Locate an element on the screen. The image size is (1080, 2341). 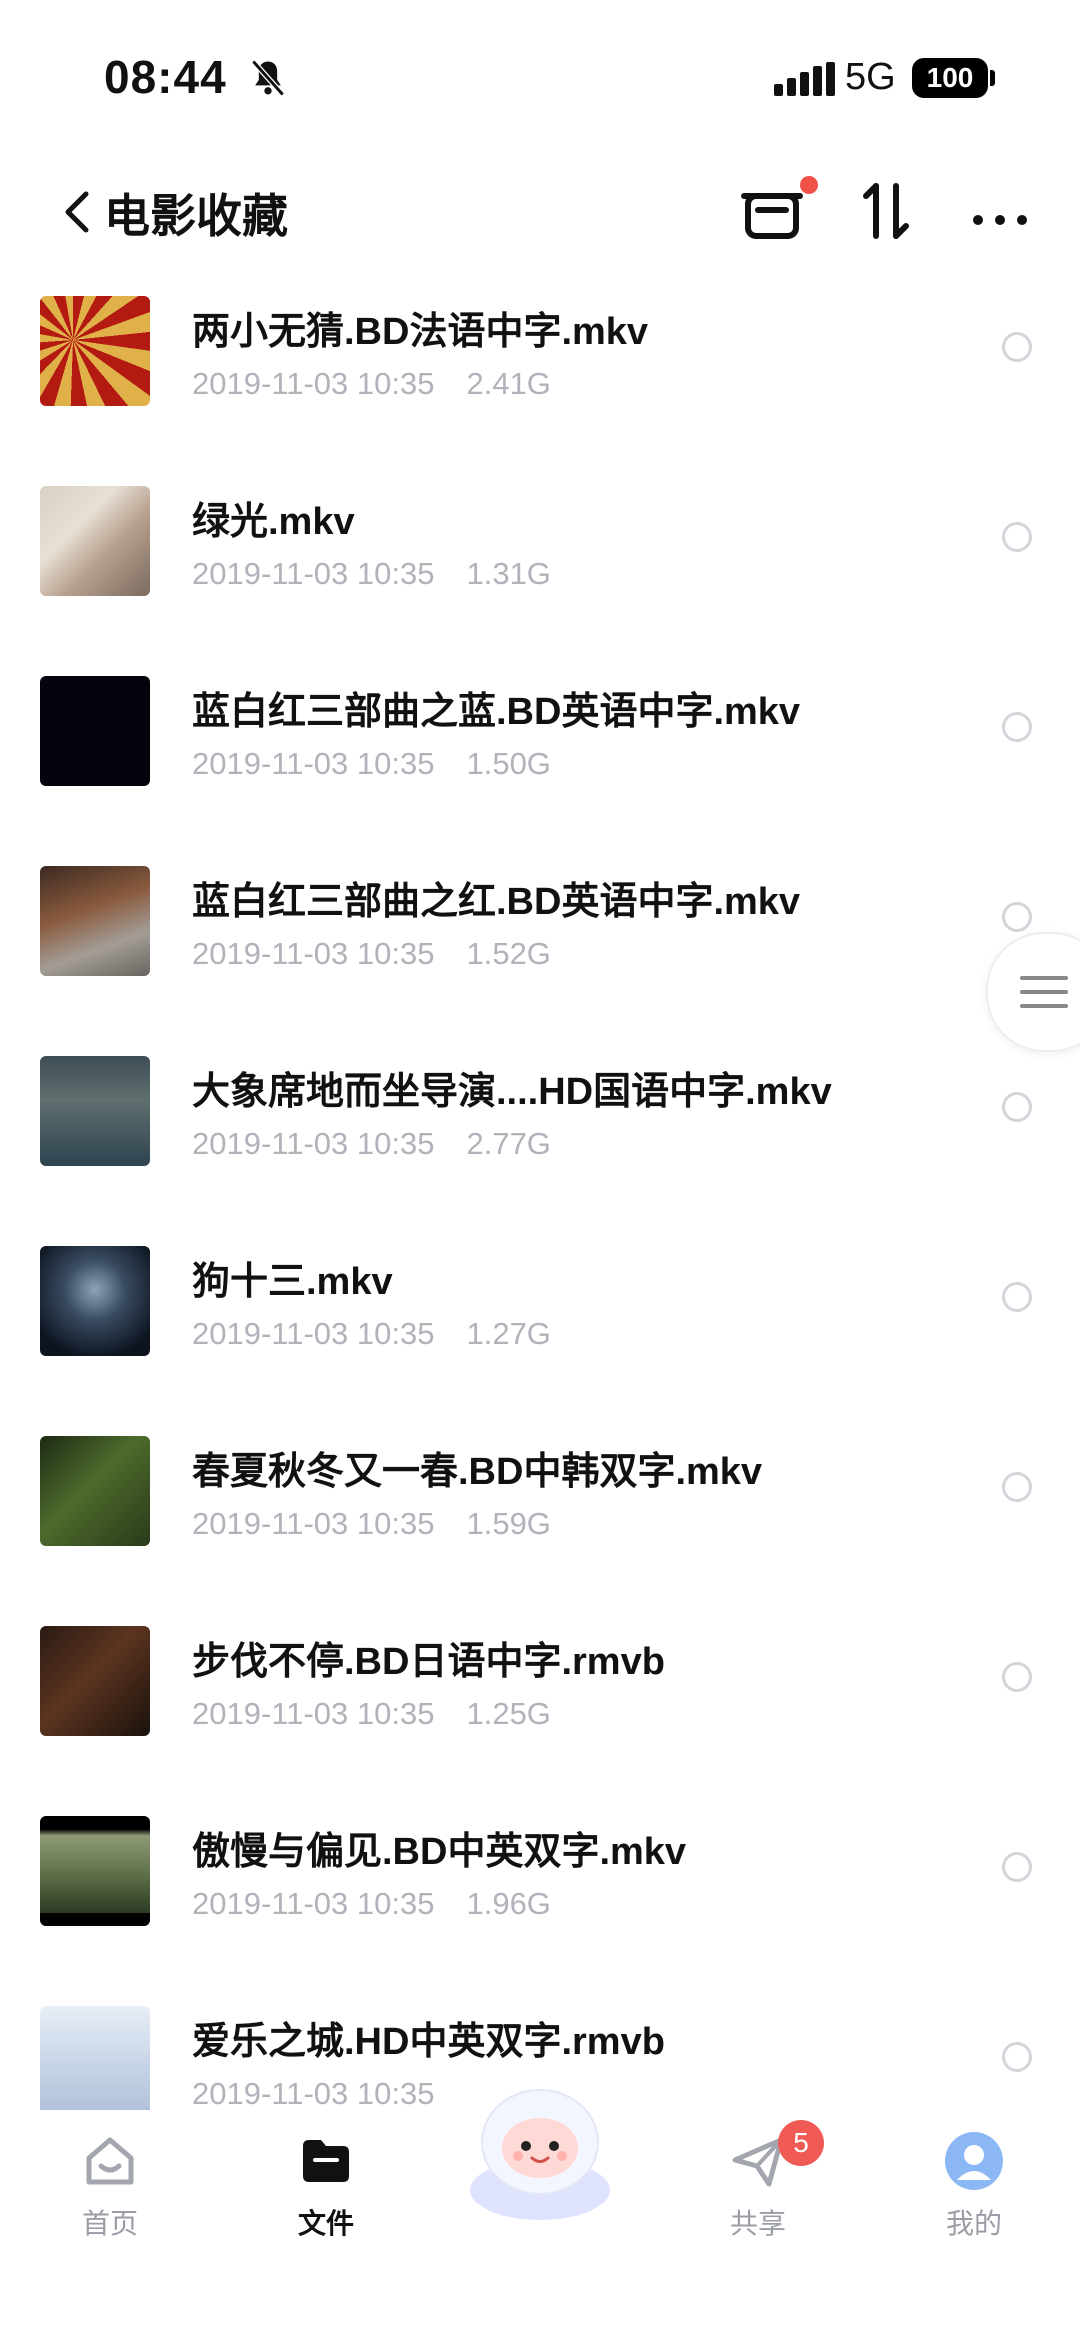
nav-me-label: 我的 is located at coordinates (973, 2223).